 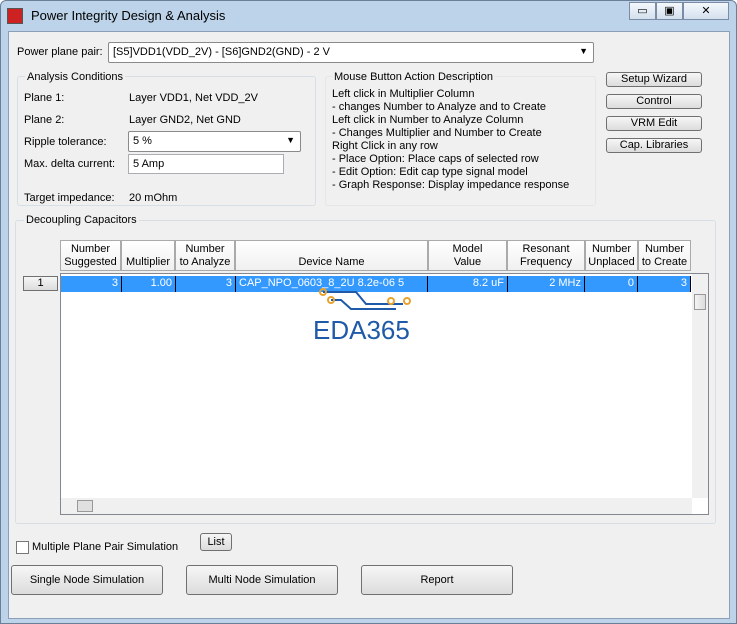 I want to click on ripple-select: 5 % ▼, so click(x=214, y=141).